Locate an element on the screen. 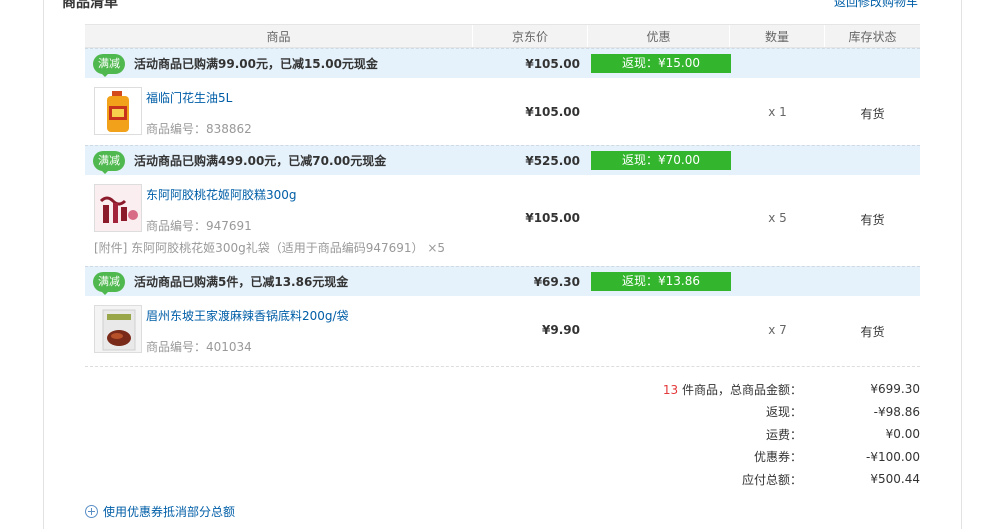 This screenshot has width=1000, height=529. payable-label: 应付总额： is located at coordinates (771, 479).